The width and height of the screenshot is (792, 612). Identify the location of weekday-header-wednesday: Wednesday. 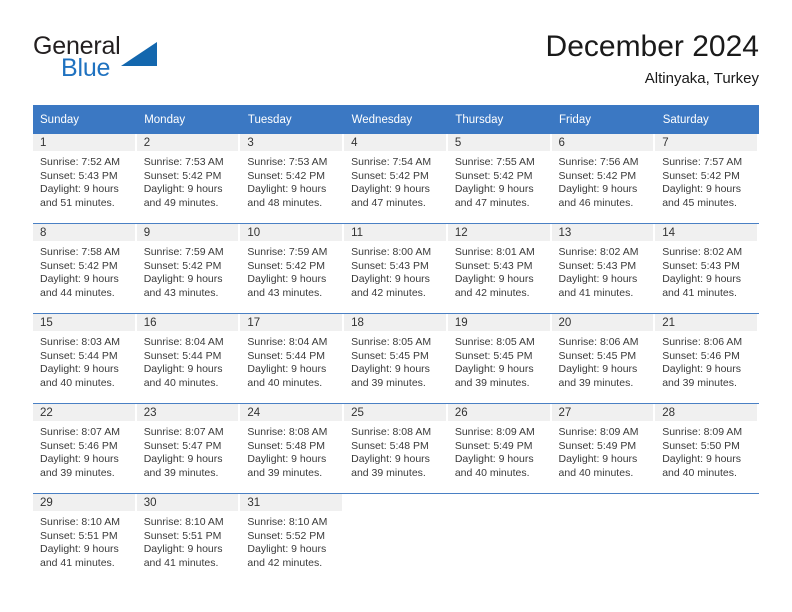
(396, 119).